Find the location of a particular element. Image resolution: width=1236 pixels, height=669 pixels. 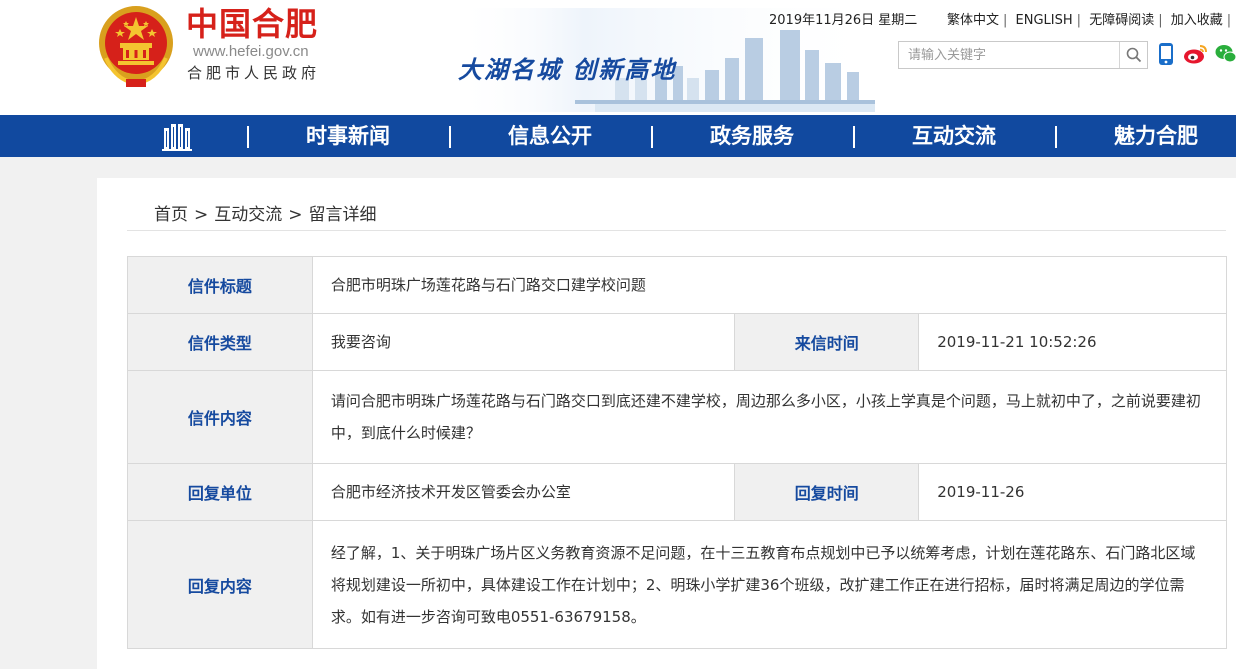

site-title: 中国合肥 is located at coordinates (252, 24).